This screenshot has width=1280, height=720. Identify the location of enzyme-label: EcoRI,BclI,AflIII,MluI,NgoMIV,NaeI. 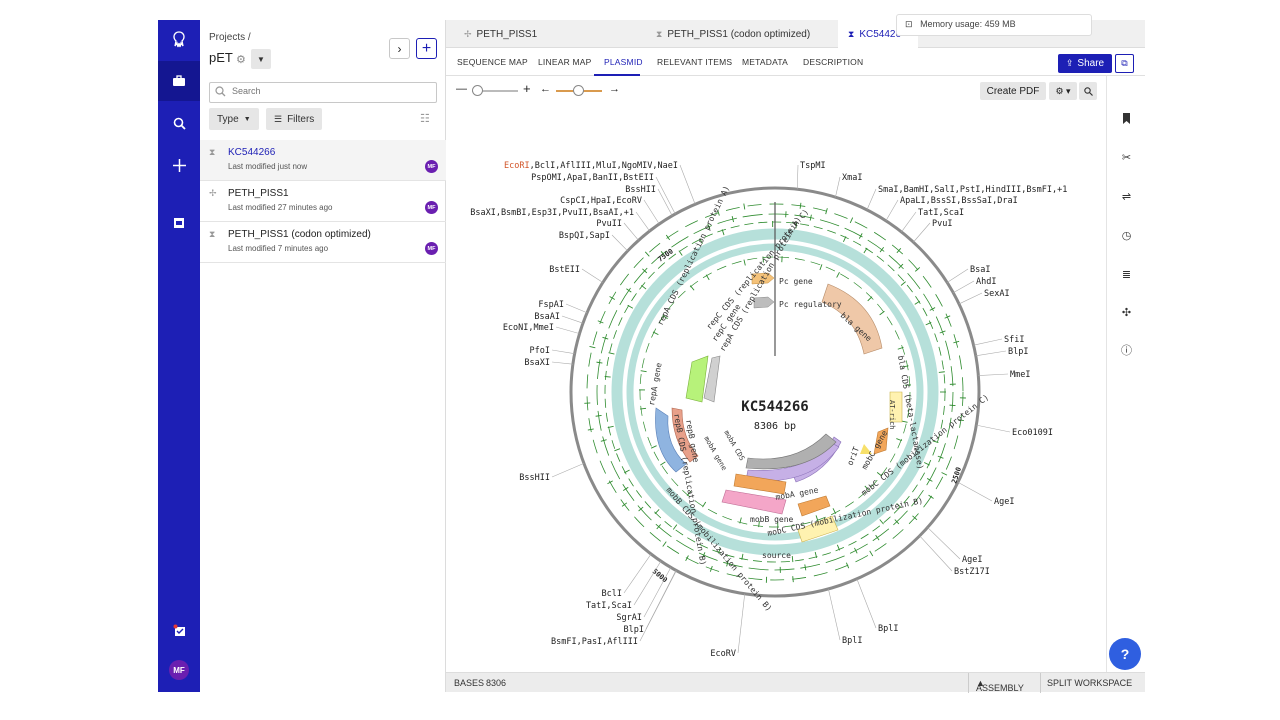
(591, 166).